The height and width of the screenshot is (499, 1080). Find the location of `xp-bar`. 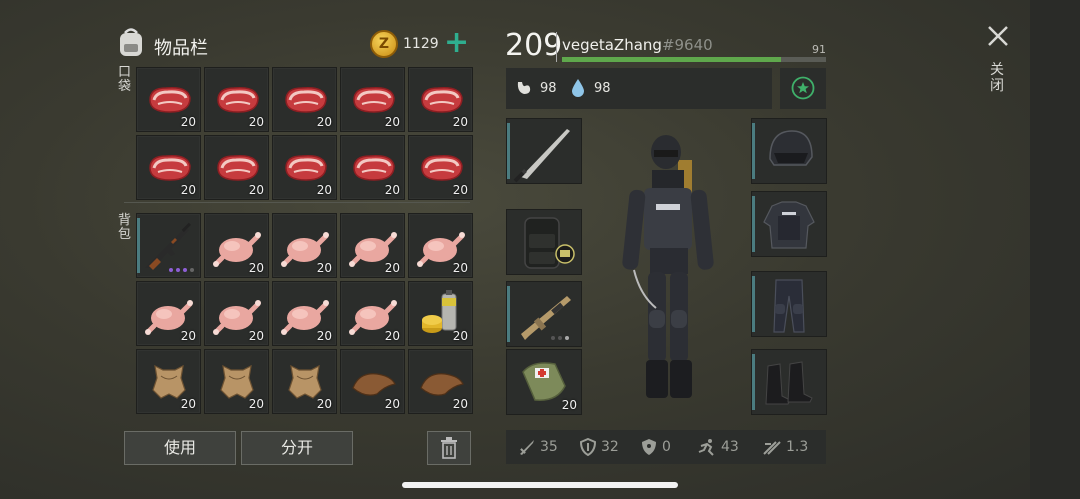

xp-bar is located at coordinates (694, 59).